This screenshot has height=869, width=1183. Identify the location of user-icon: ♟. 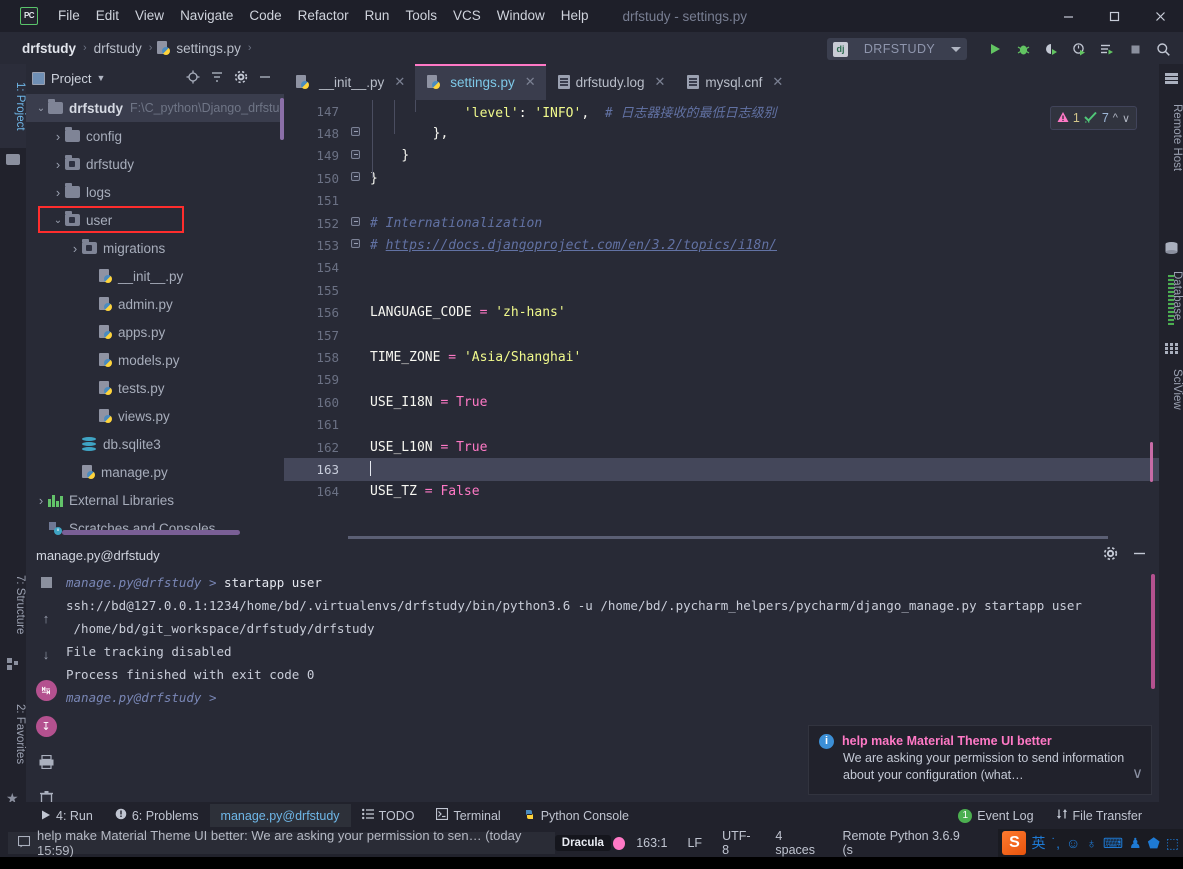
(1135, 843).